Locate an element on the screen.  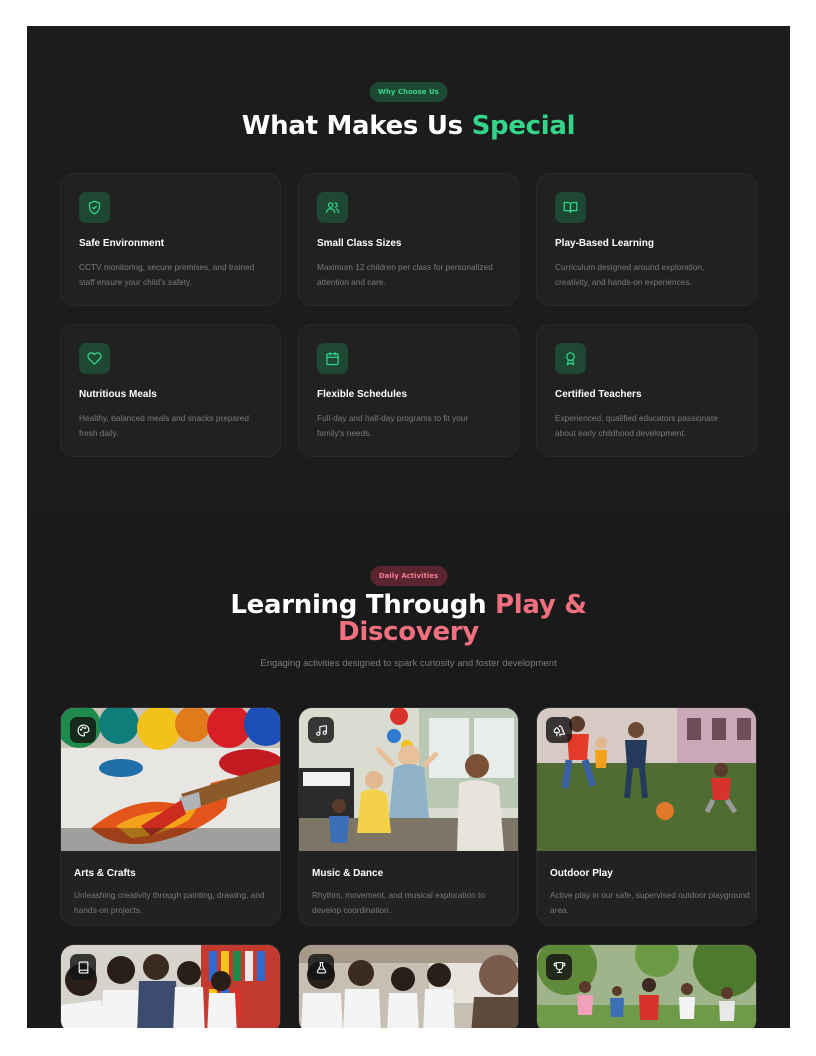
feature-title: Safe Environment is located at coordinates (122, 243).